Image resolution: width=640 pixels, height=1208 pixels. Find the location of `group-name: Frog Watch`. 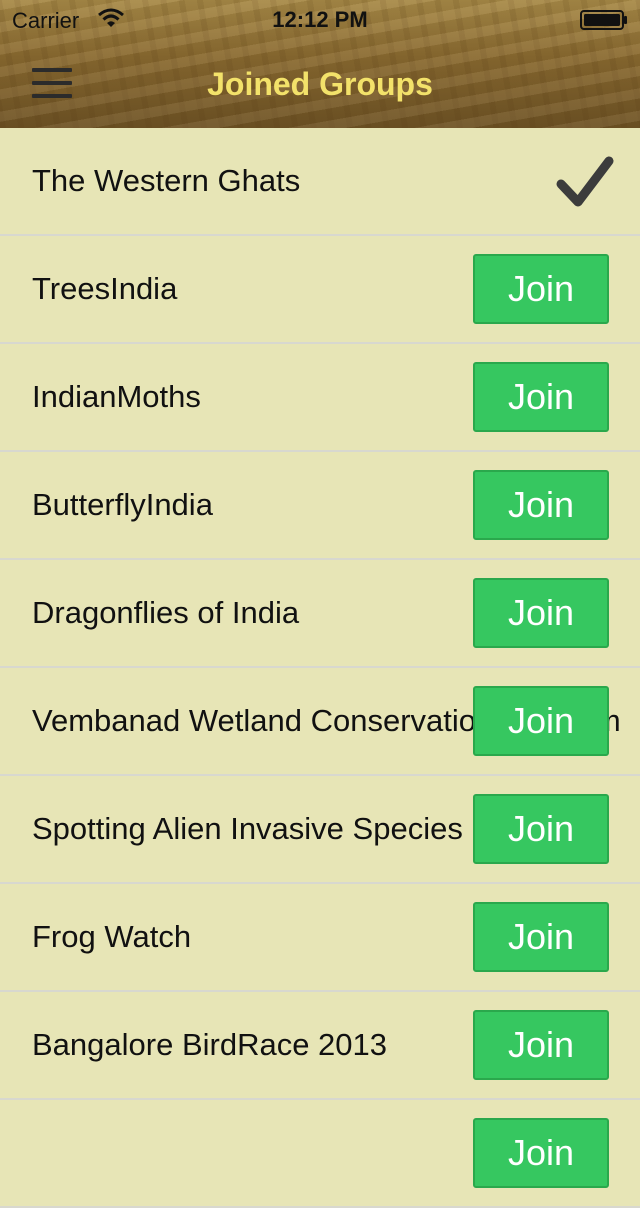

group-name: Frog Watch is located at coordinates (112, 936).